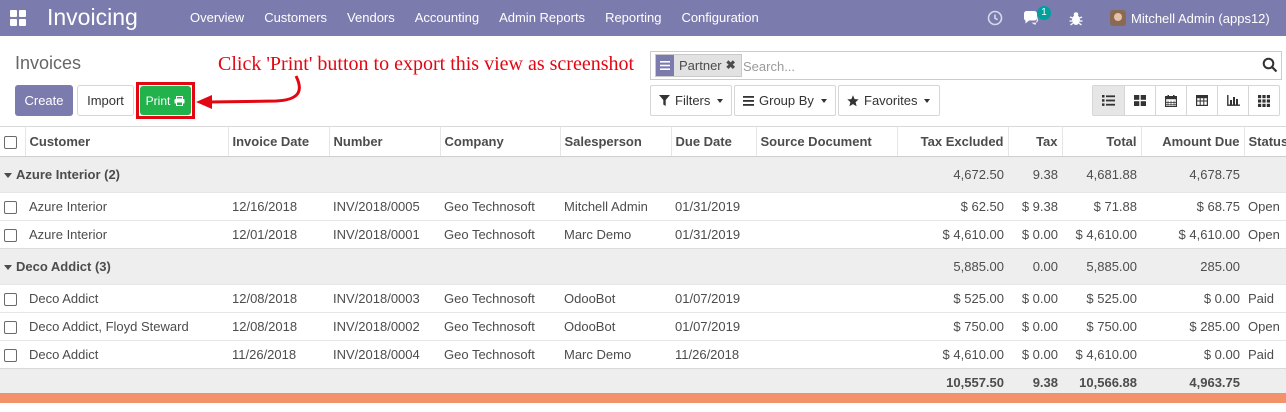  I want to click on table-icon, so click(1202, 100).